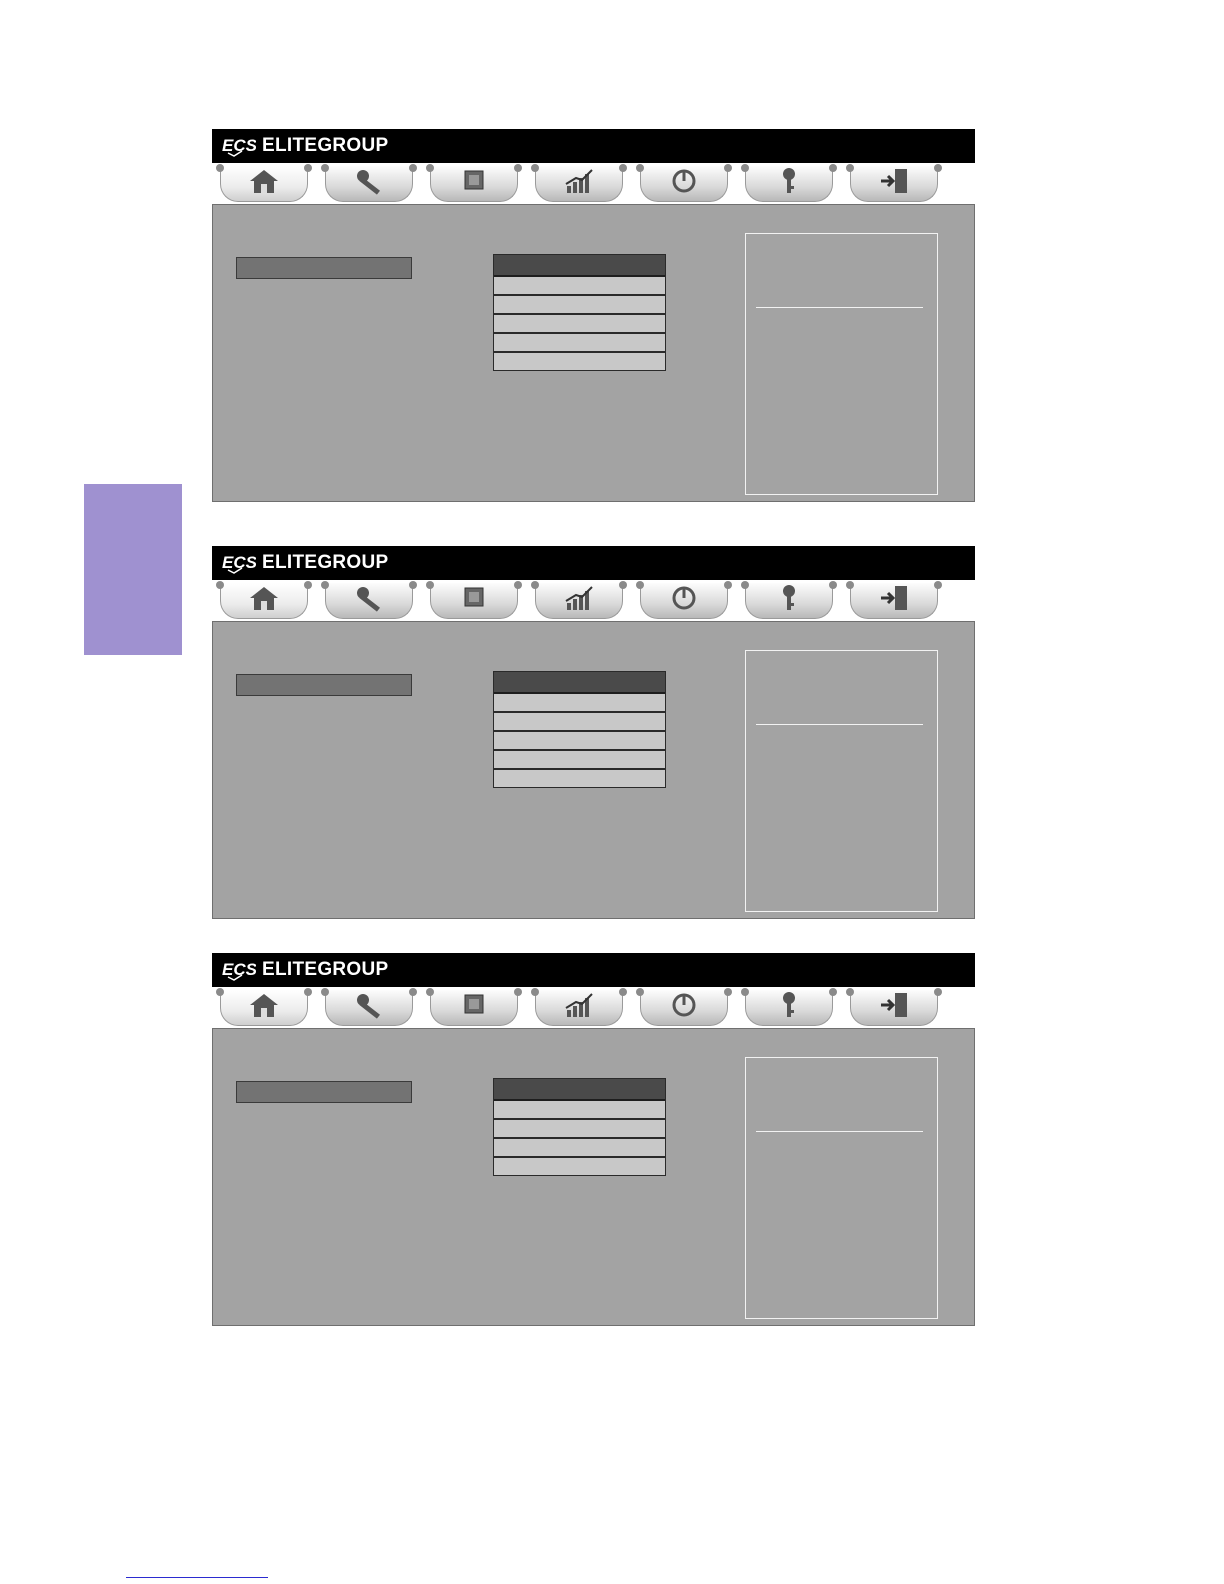 The image size is (1224, 1584). I want to click on bios-screen-2: ECS ELITEGROUP, so click(593, 732).